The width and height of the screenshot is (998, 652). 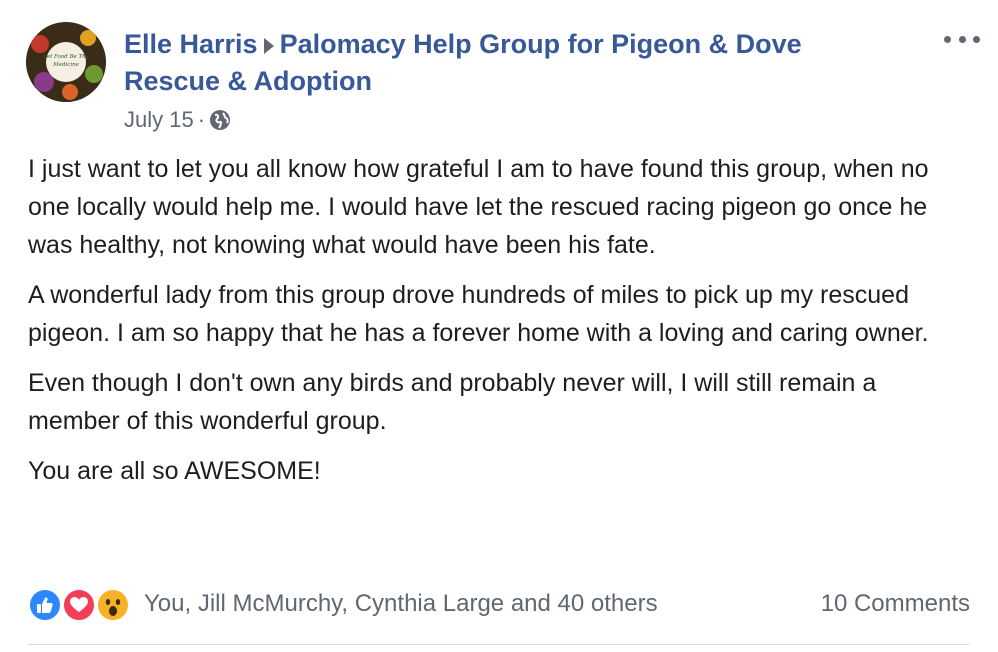 What do you see at coordinates (895, 604) in the screenshot?
I see `comments-count-link: 10 Comments` at bounding box center [895, 604].